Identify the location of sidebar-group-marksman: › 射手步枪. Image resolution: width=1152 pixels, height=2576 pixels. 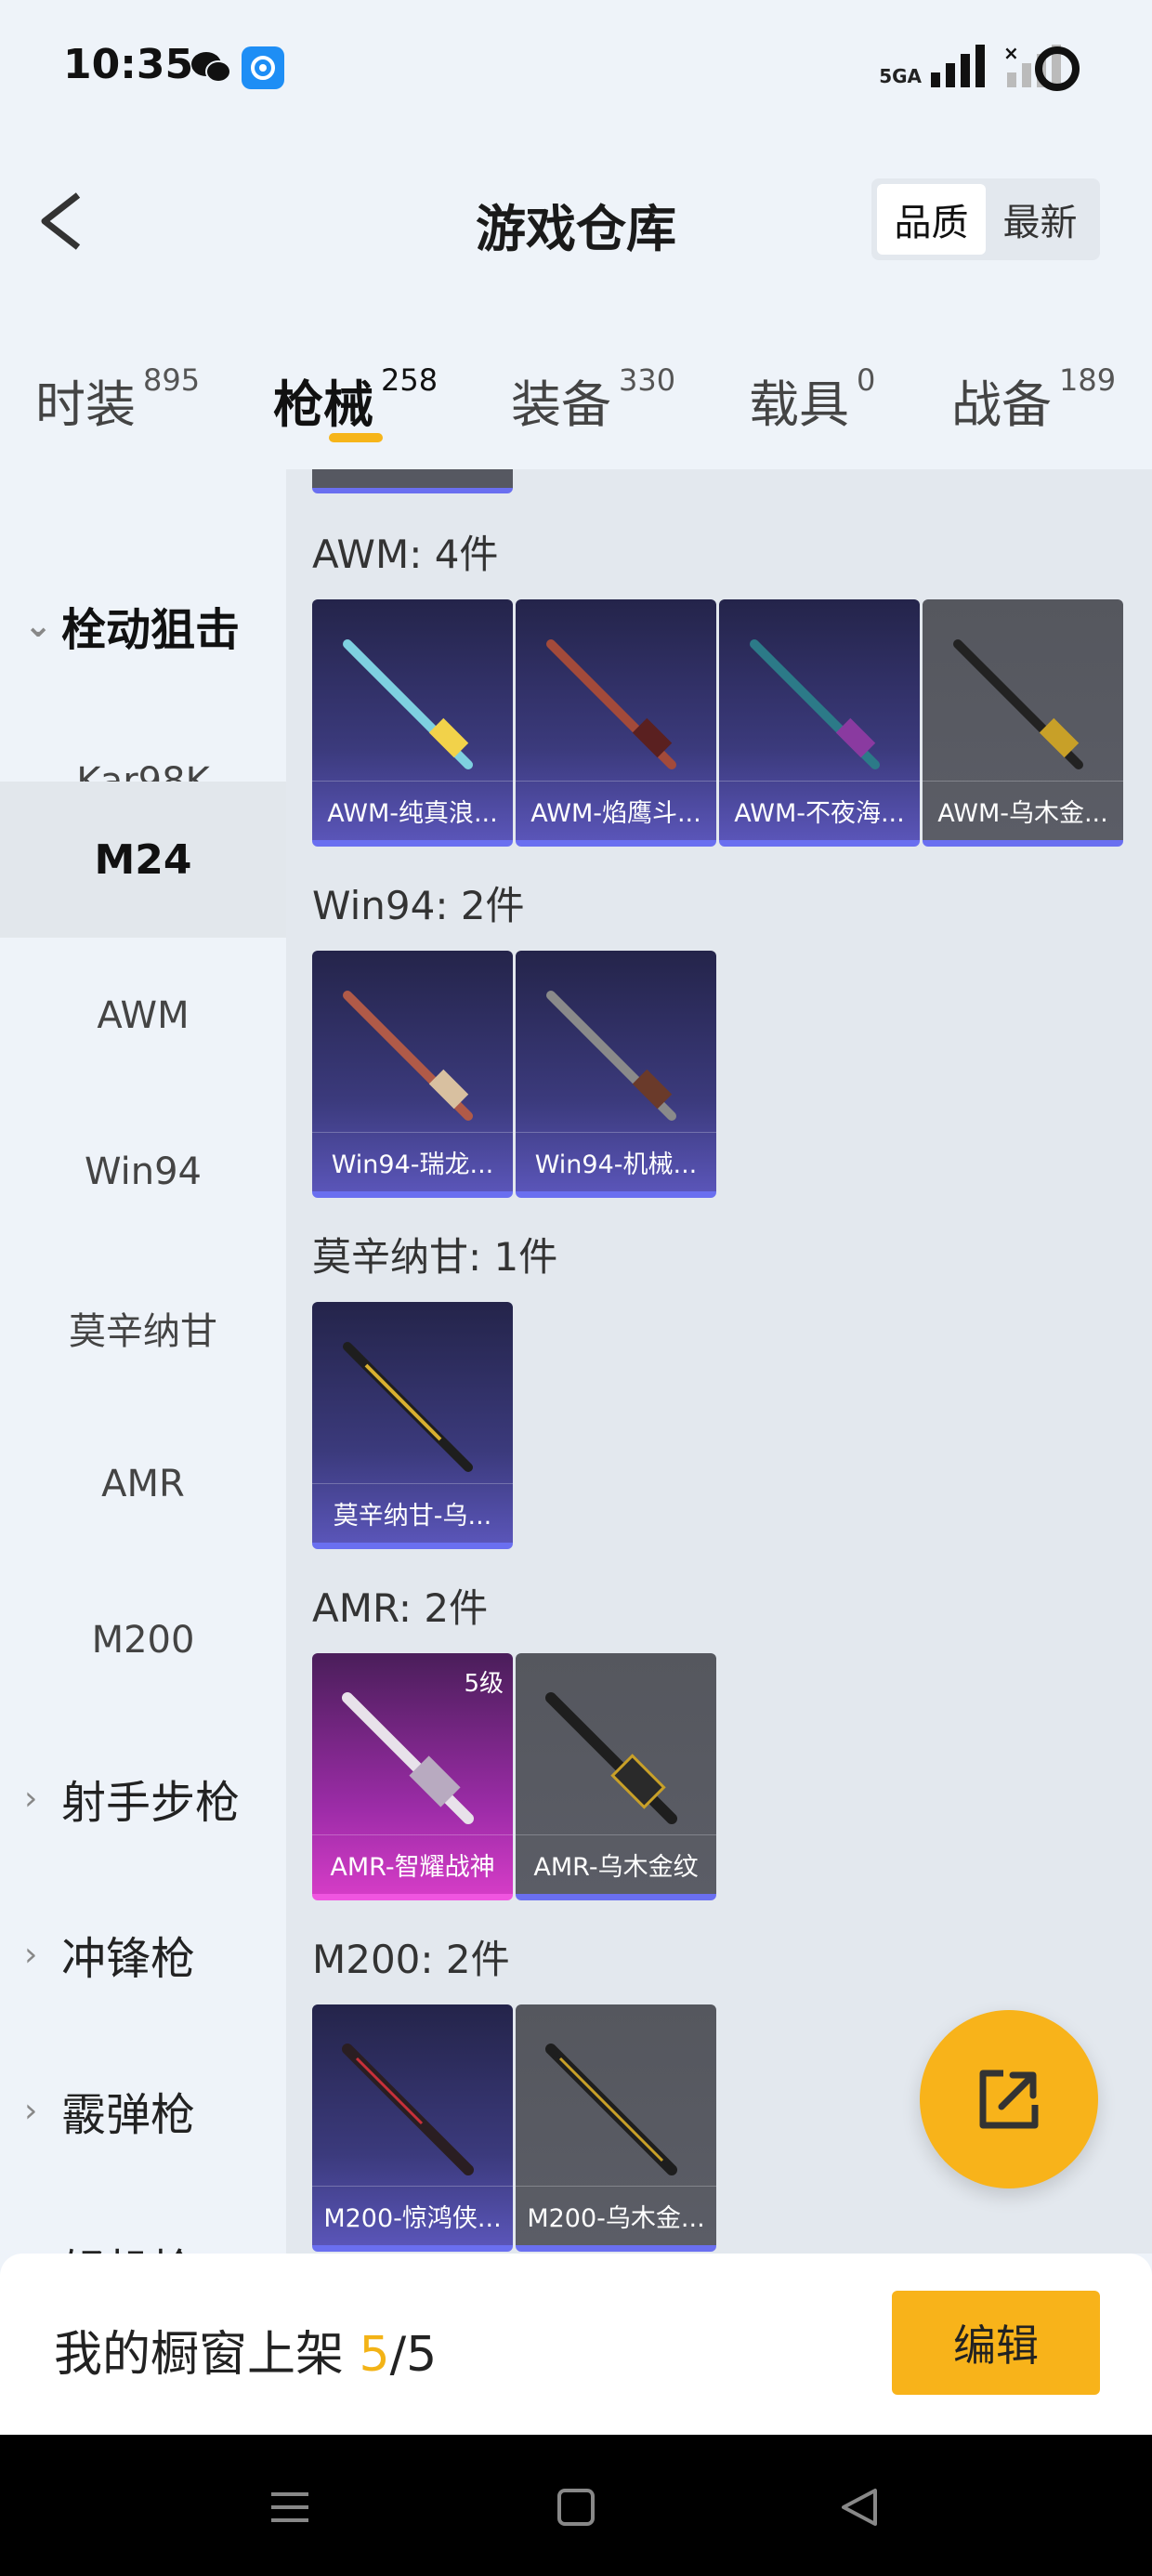
(155, 1798).